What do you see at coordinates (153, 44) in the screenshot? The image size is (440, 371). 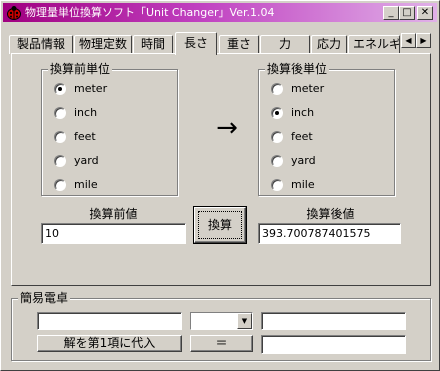 I see `tab-time: 時間` at bounding box center [153, 44].